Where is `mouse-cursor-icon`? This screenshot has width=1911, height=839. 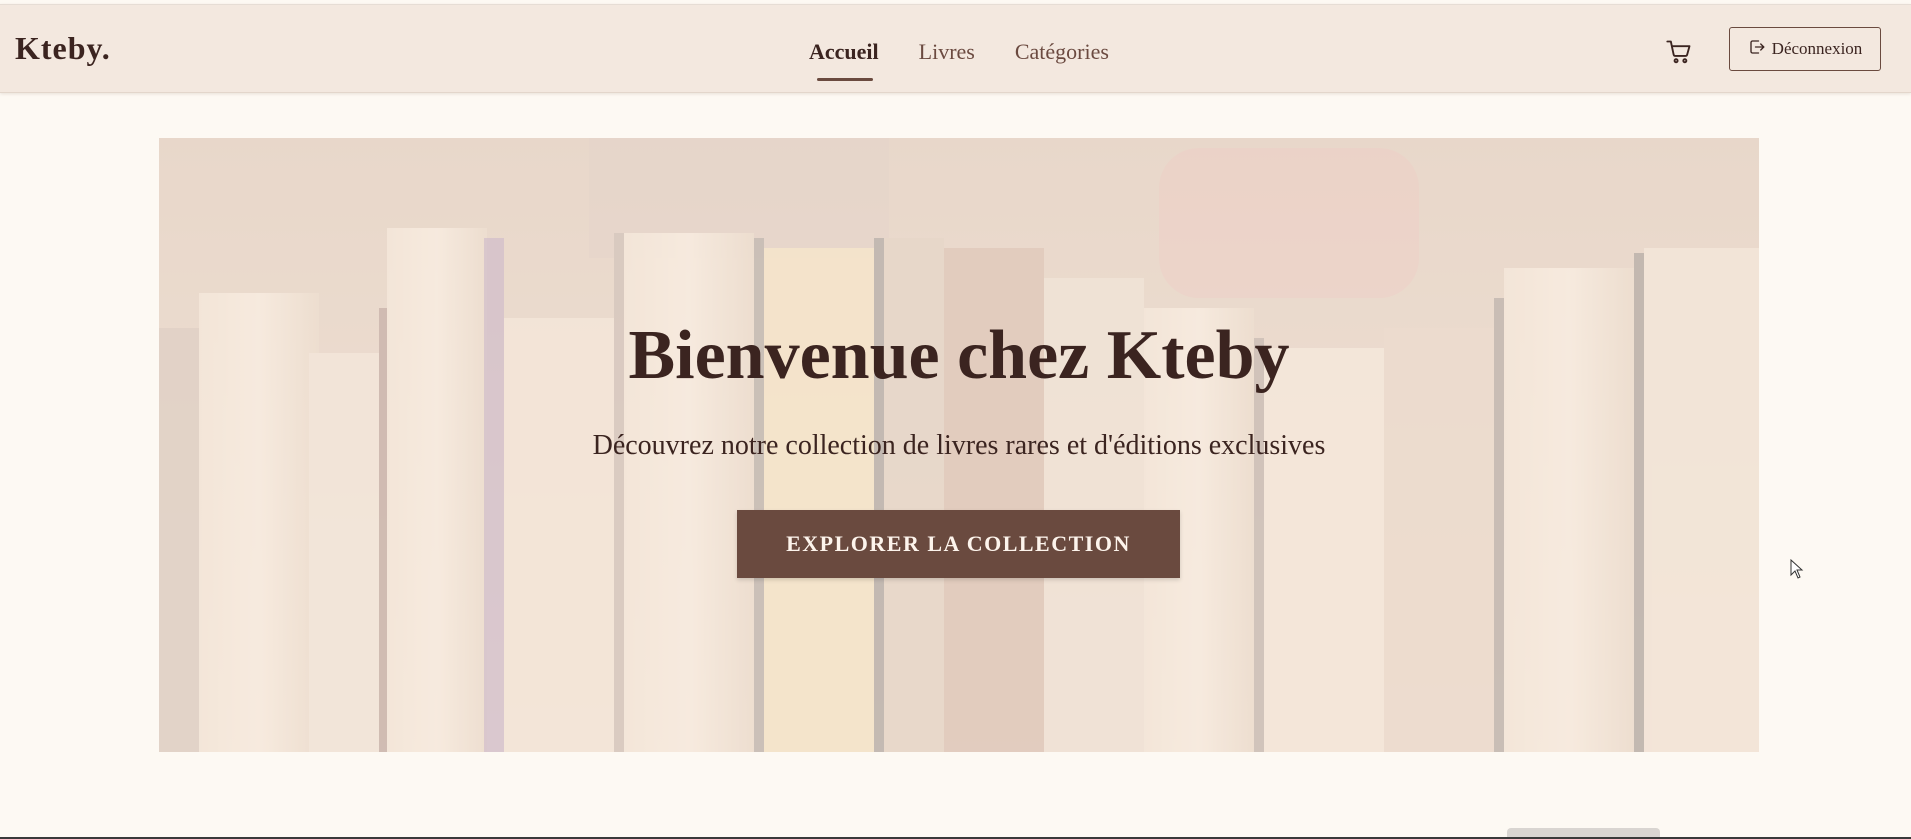 mouse-cursor-icon is located at coordinates (1797, 569).